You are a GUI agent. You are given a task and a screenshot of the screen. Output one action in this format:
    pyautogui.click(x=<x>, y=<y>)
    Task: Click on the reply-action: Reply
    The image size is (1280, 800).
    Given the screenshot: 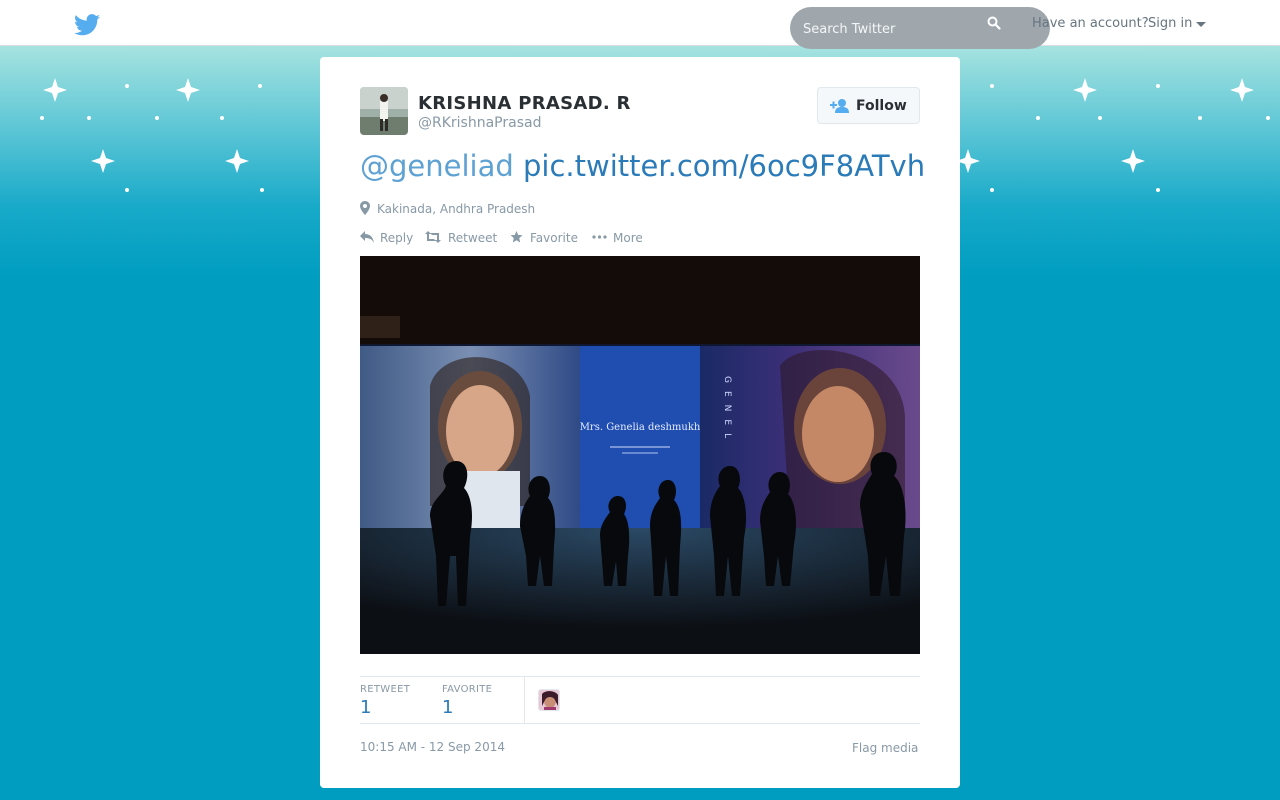 What is the action you would take?
    pyautogui.click(x=387, y=238)
    